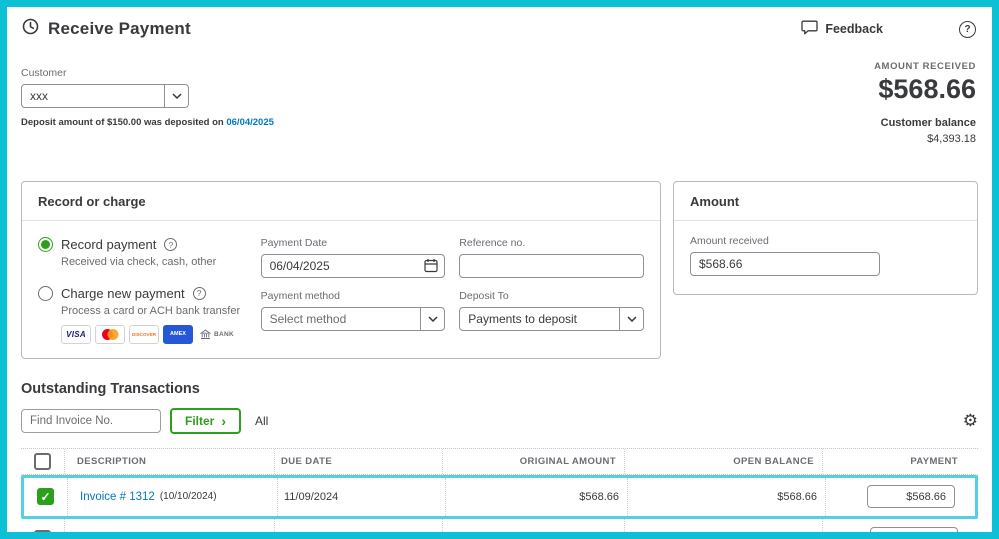 This screenshot has height=539, width=999. What do you see at coordinates (200, 420) in the screenshot?
I see `filter-button-label: Filter` at bounding box center [200, 420].